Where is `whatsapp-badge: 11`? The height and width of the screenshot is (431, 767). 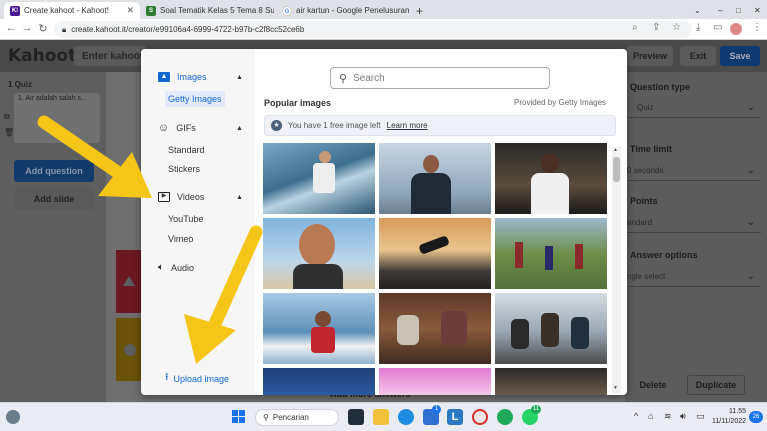
whatsapp-badge: 11 is located at coordinates (536, 409).